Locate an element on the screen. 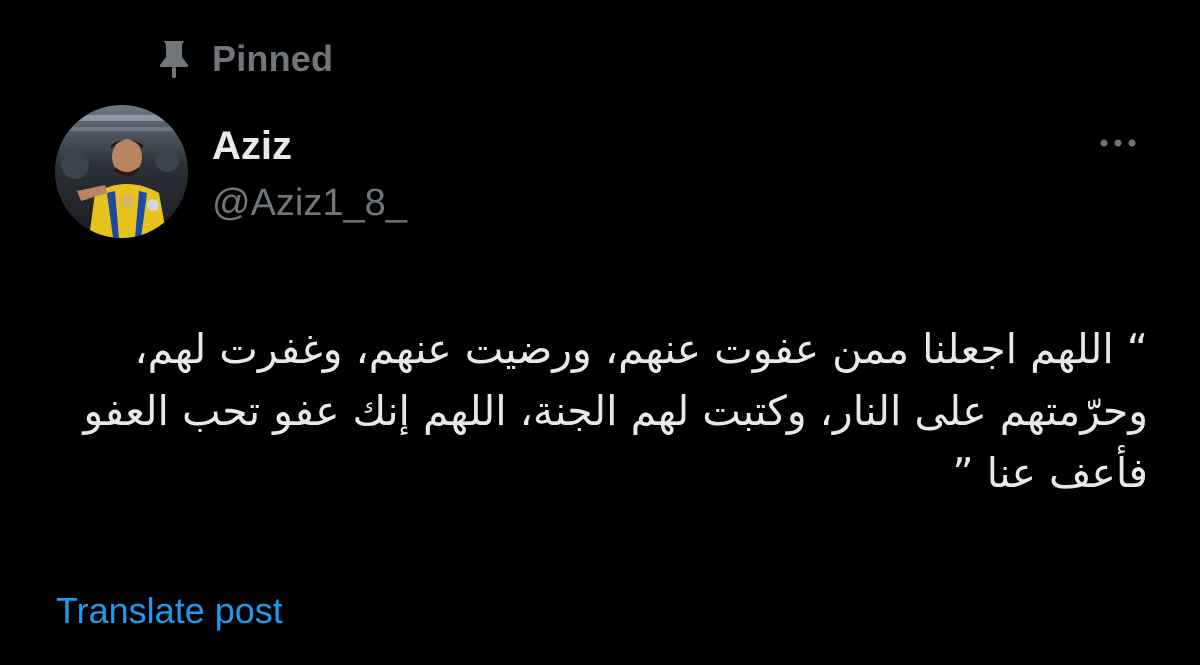  avatar is located at coordinates (121, 171).